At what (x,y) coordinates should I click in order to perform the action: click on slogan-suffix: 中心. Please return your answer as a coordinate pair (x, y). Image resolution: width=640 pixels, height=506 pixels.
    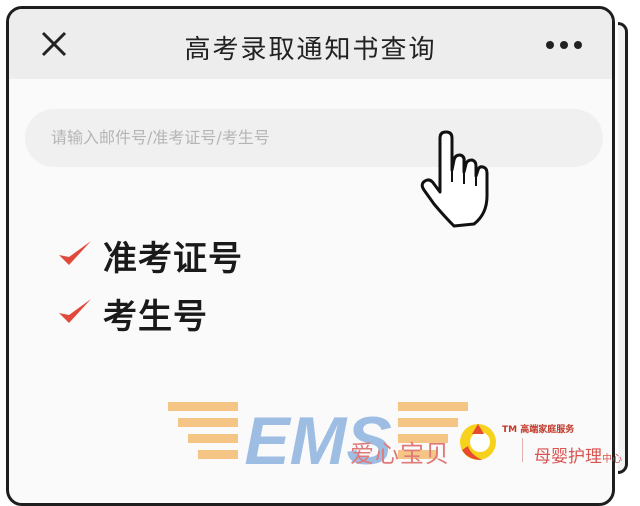
    Looking at the image, I should click on (612, 459).